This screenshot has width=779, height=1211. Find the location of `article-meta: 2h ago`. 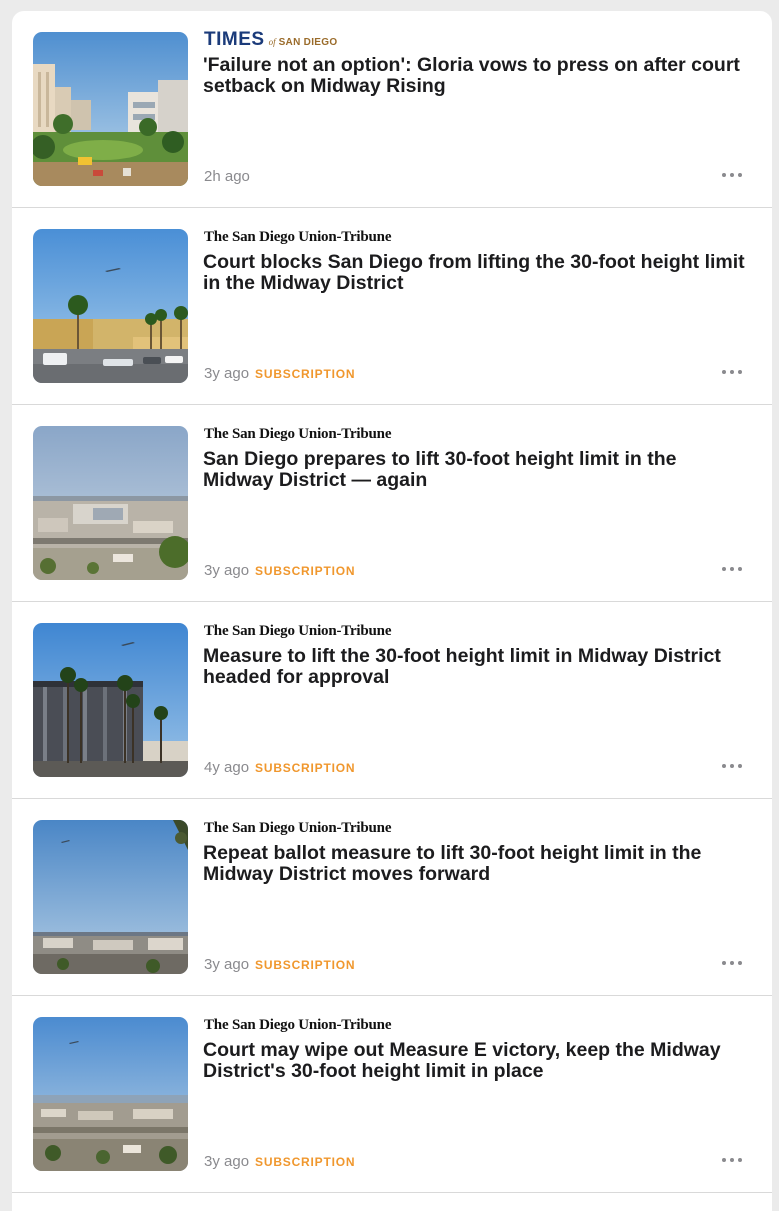

article-meta: 2h ago is located at coordinates (227, 176).